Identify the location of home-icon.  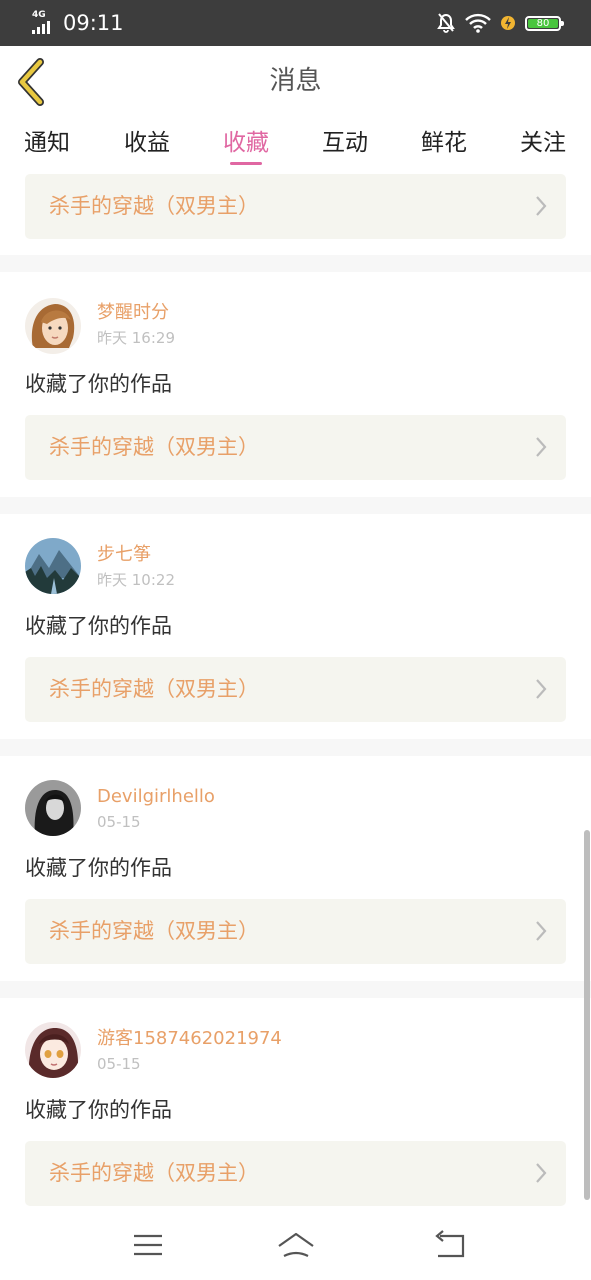
(296, 1245).